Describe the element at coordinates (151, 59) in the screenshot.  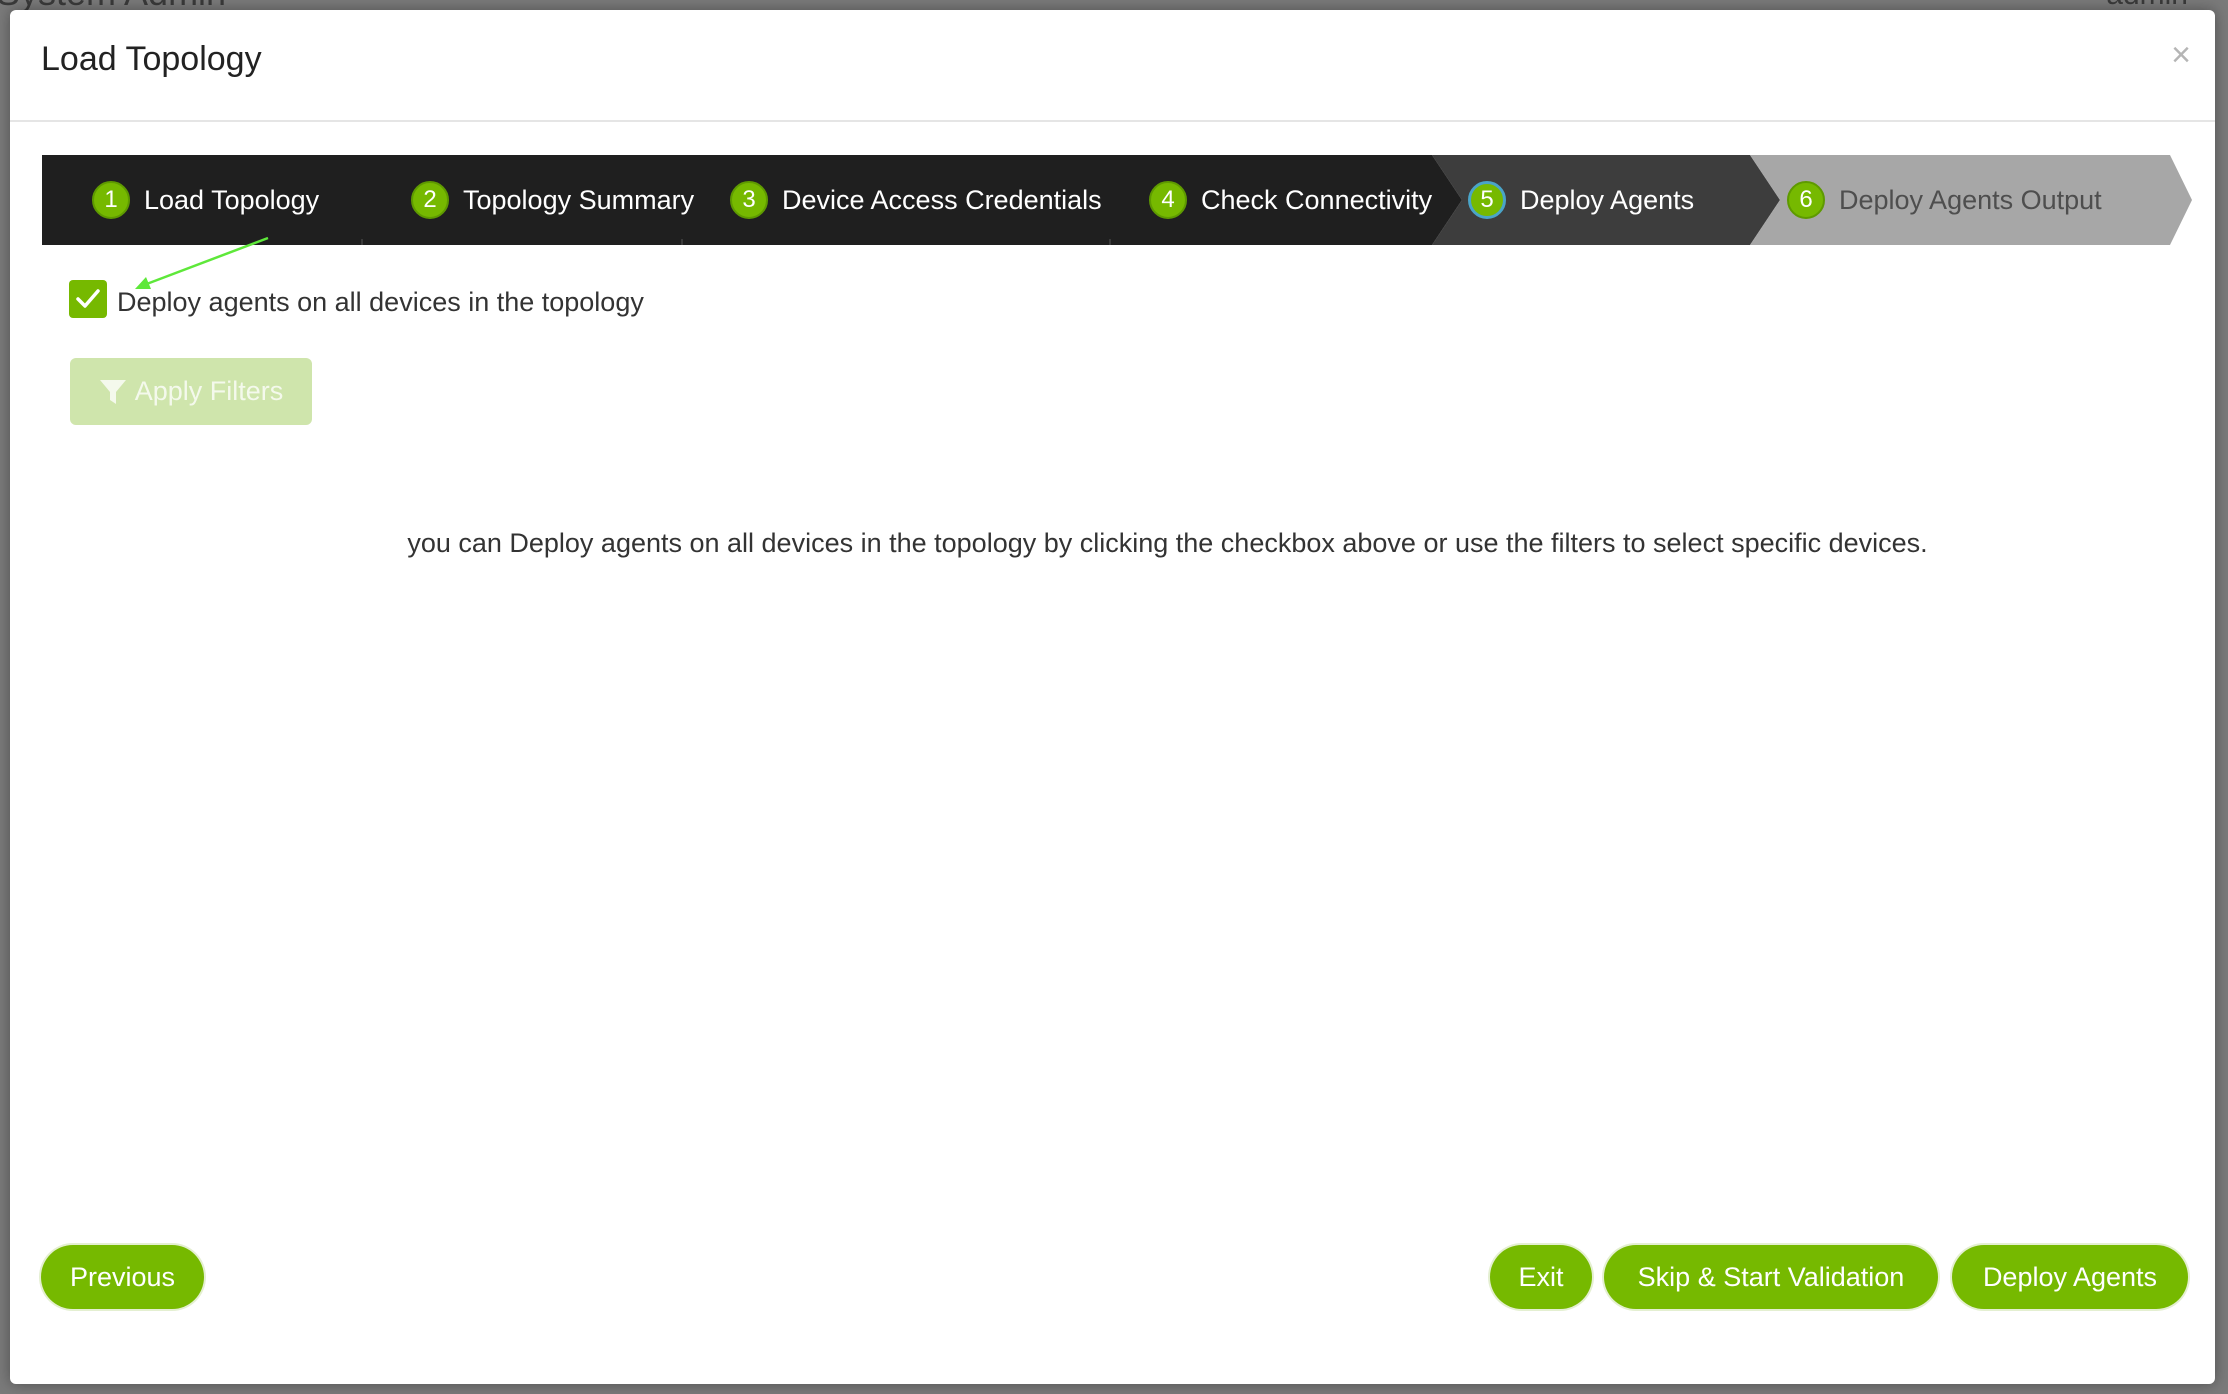
I see `modal-title: Load Topology` at that location.